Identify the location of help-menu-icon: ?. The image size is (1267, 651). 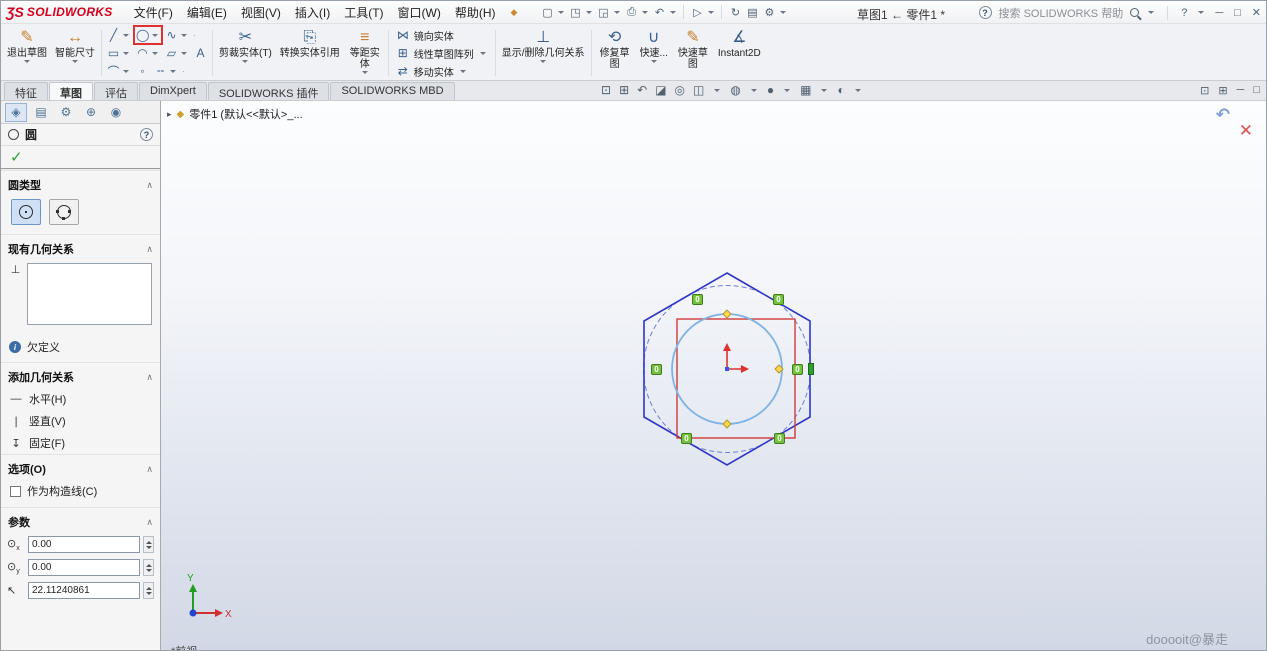
(1184, 13).